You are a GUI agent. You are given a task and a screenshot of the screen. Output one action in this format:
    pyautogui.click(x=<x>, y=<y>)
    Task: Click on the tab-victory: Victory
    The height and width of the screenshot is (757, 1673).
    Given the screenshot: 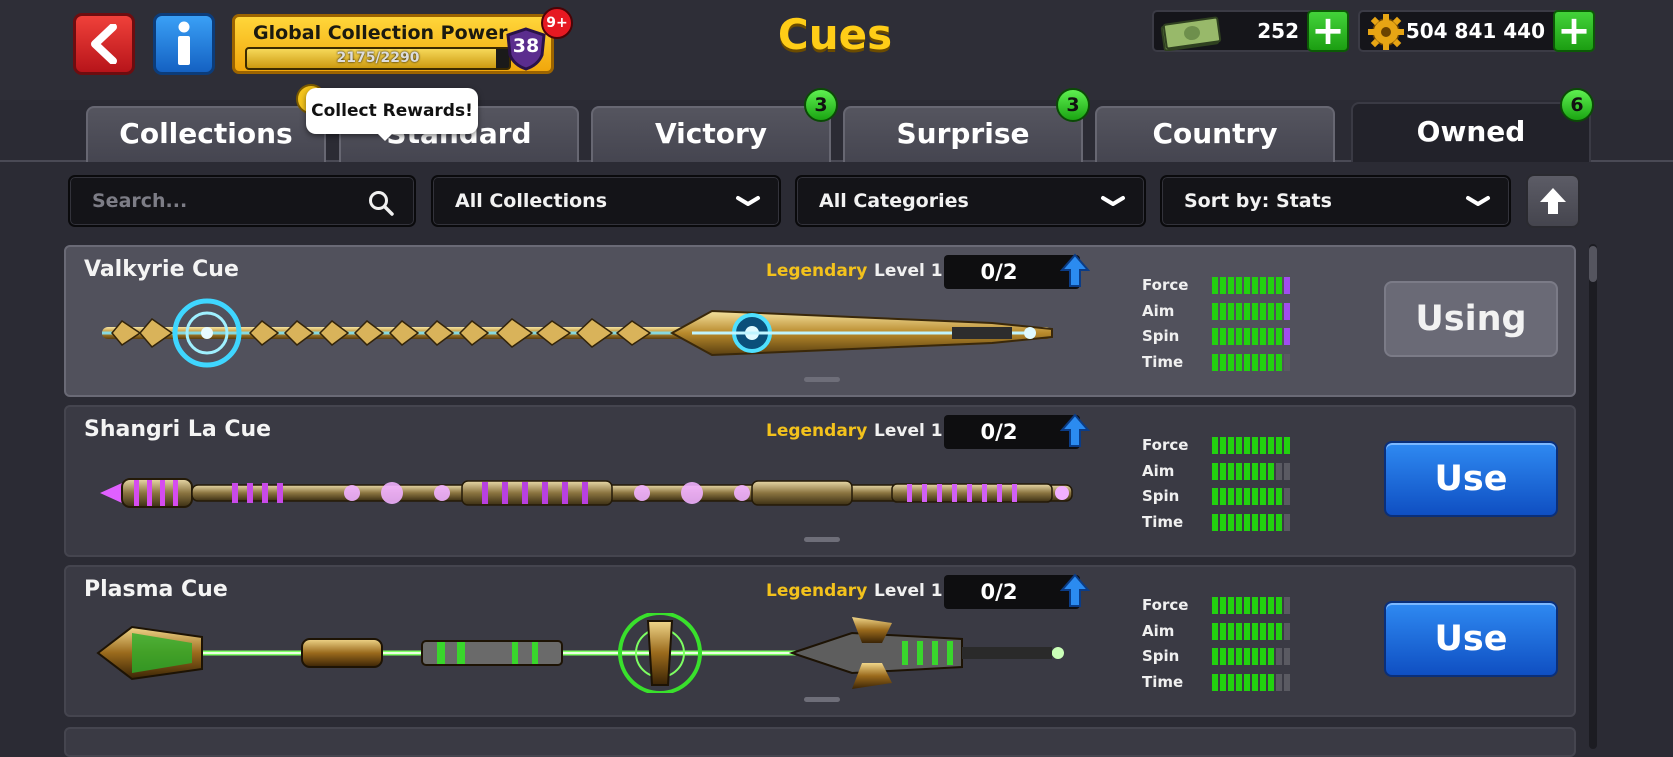 What is the action you would take?
    pyautogui.click(x=711, y=134)
    